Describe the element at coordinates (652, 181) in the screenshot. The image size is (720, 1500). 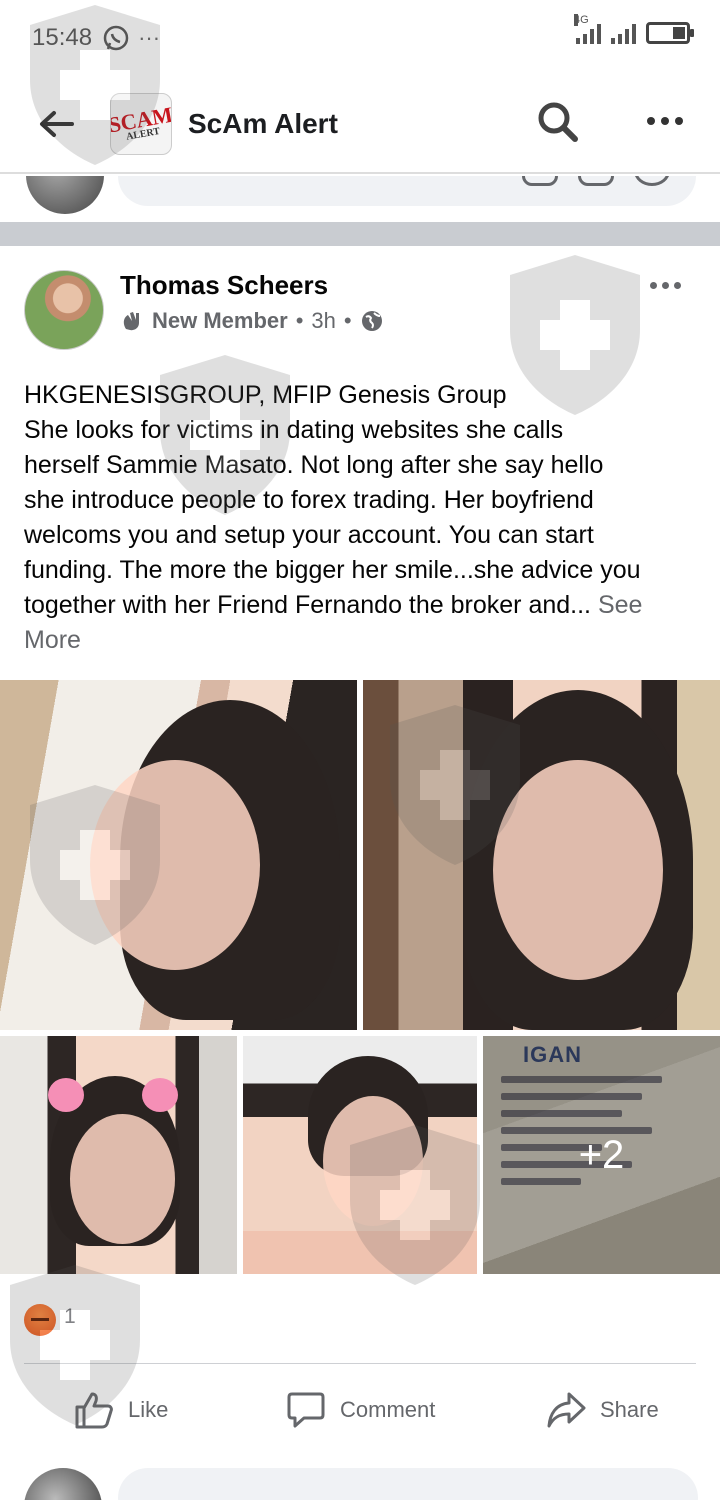
I see `emoji-icon` at that location.